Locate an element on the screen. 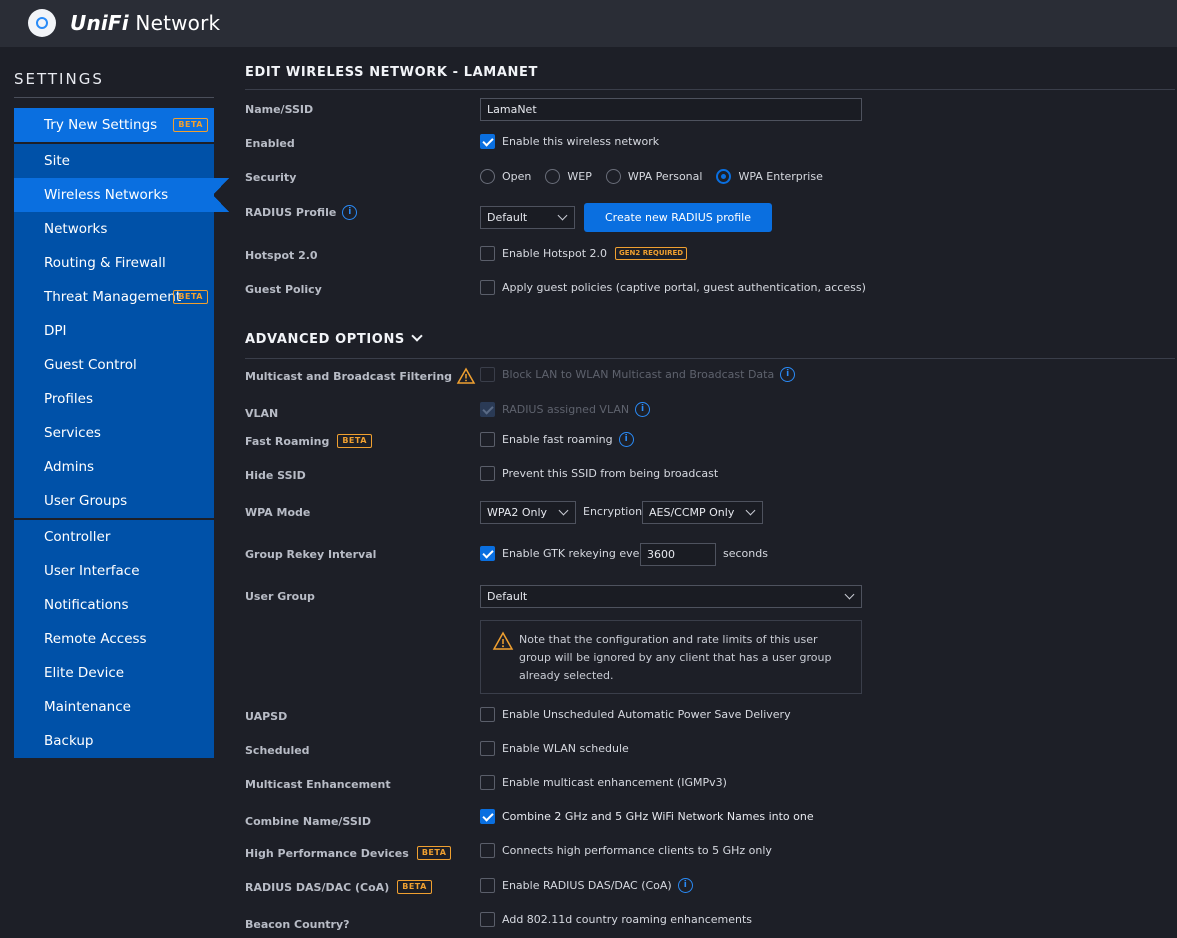 Image resolution: width=1177 pixels, height=938 pixels. high-performance-checkbox is located at coordinates (487, 850).